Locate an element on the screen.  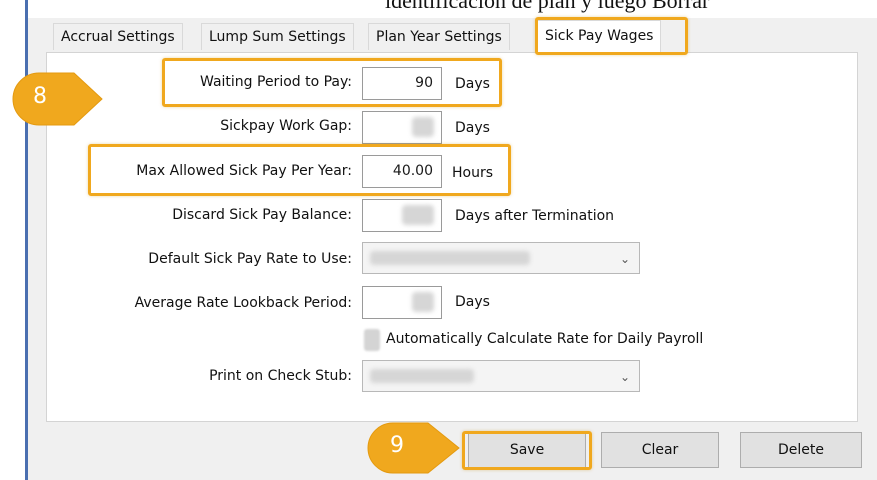
lookback-unit: Days is located at coordinates (472, 302).